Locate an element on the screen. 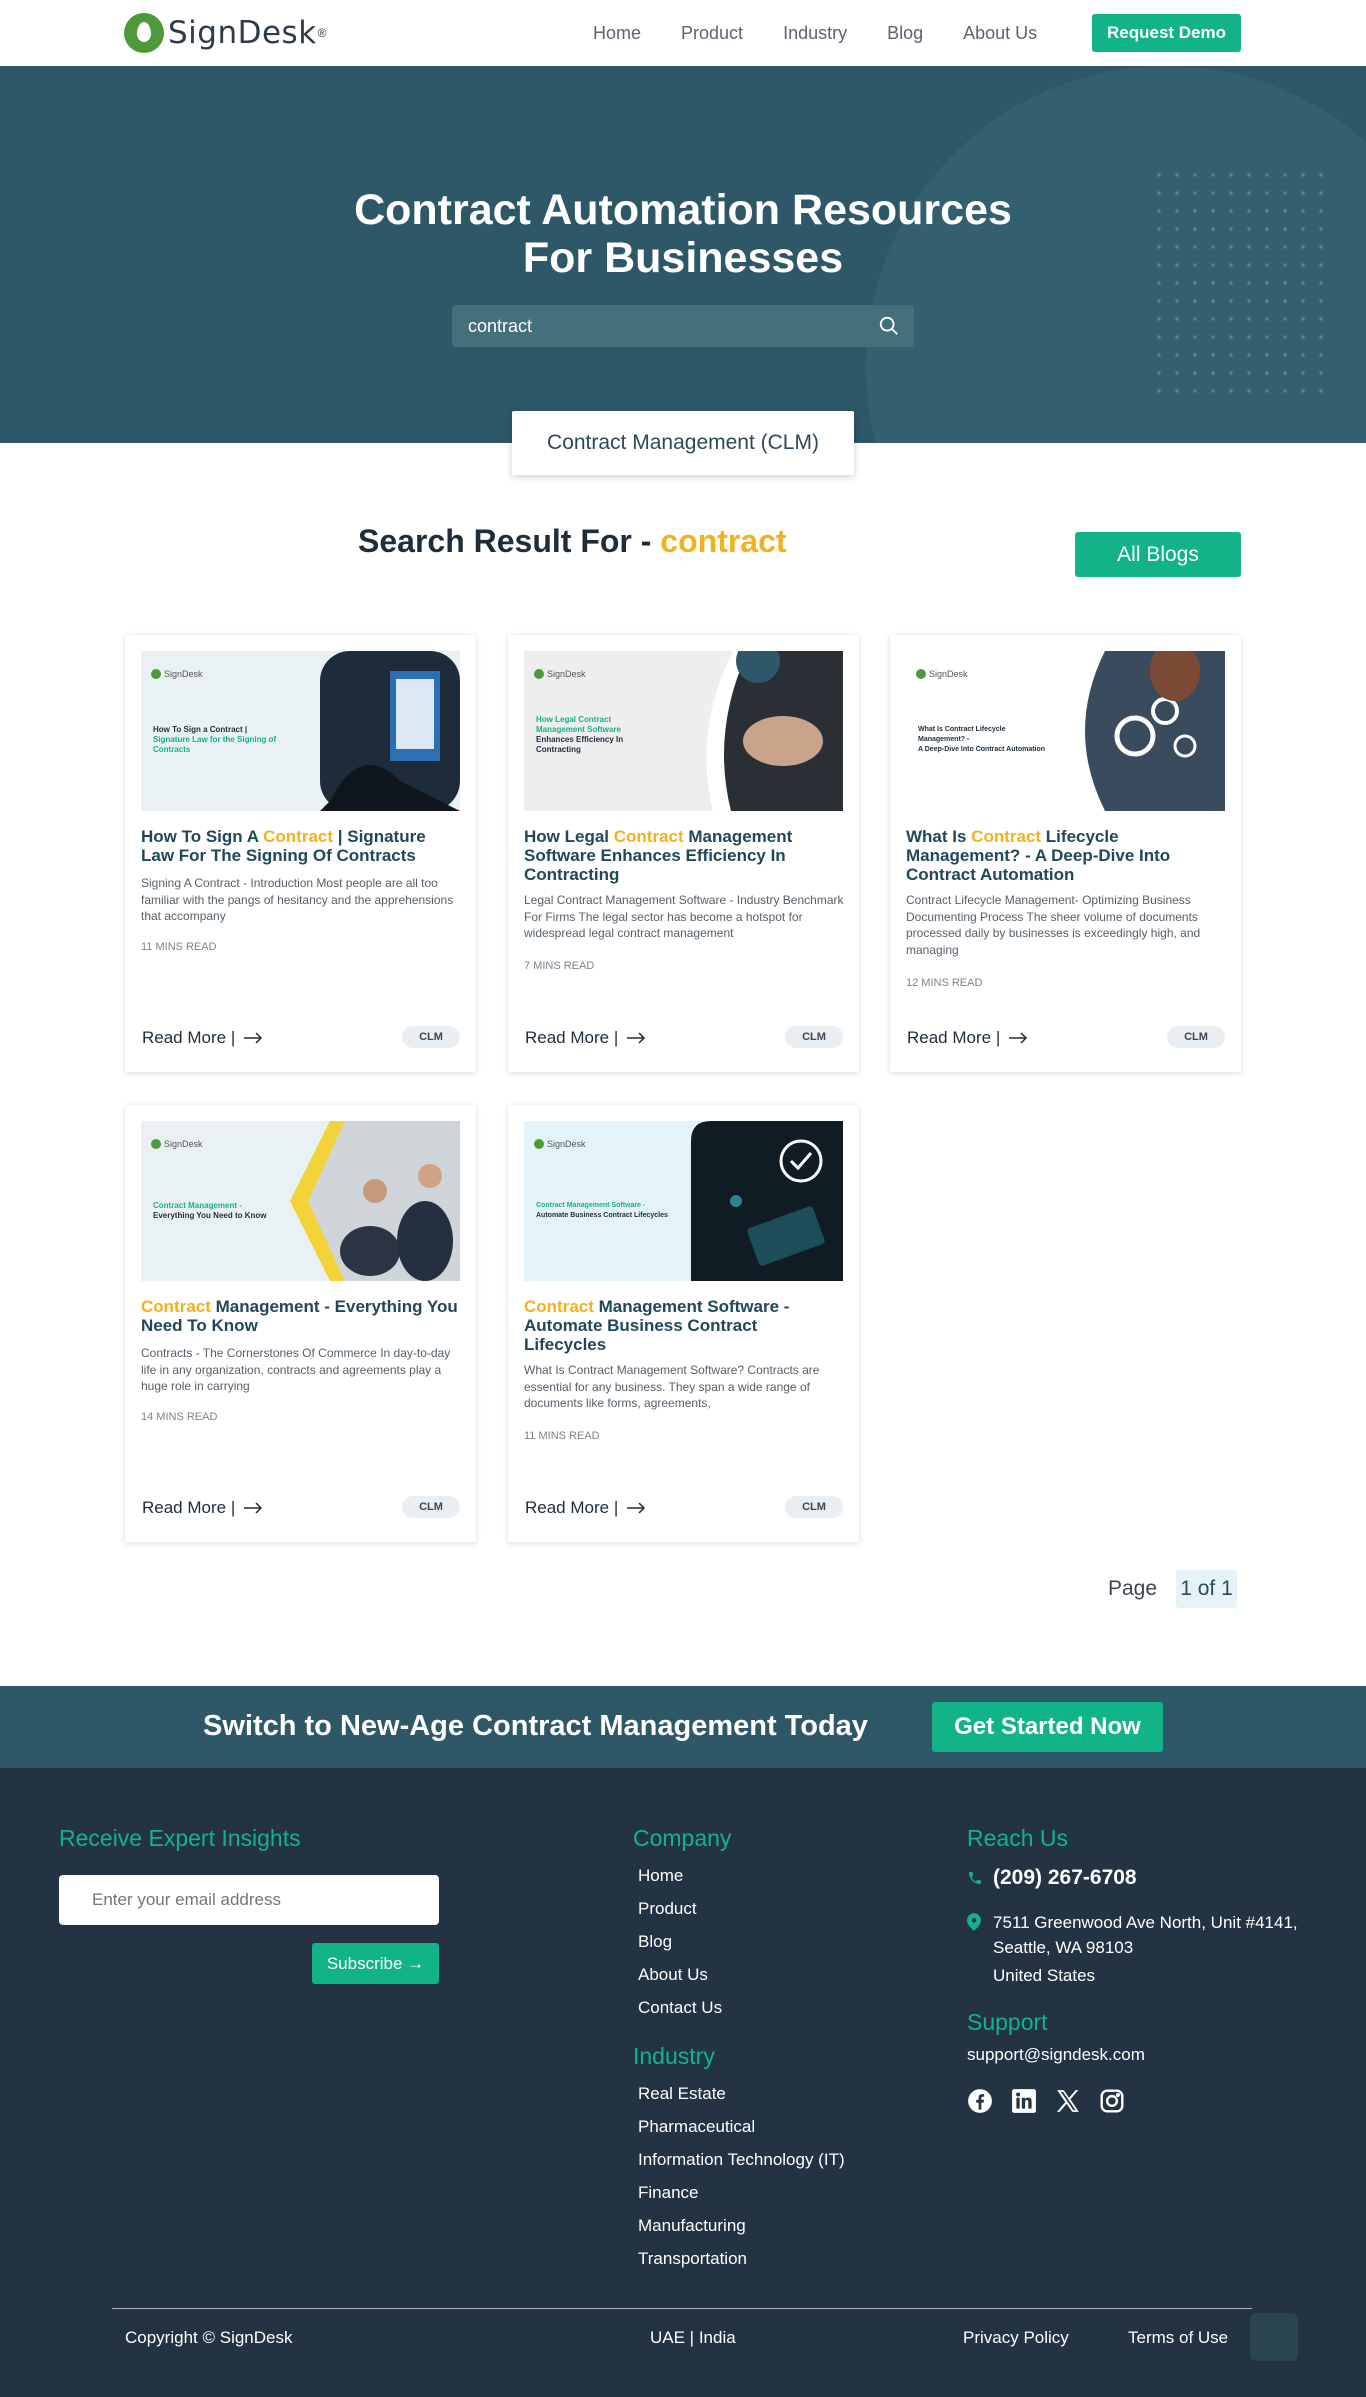 The image size is (1366, 2397). location-pin-icon is located at coordinates (974, 1922).